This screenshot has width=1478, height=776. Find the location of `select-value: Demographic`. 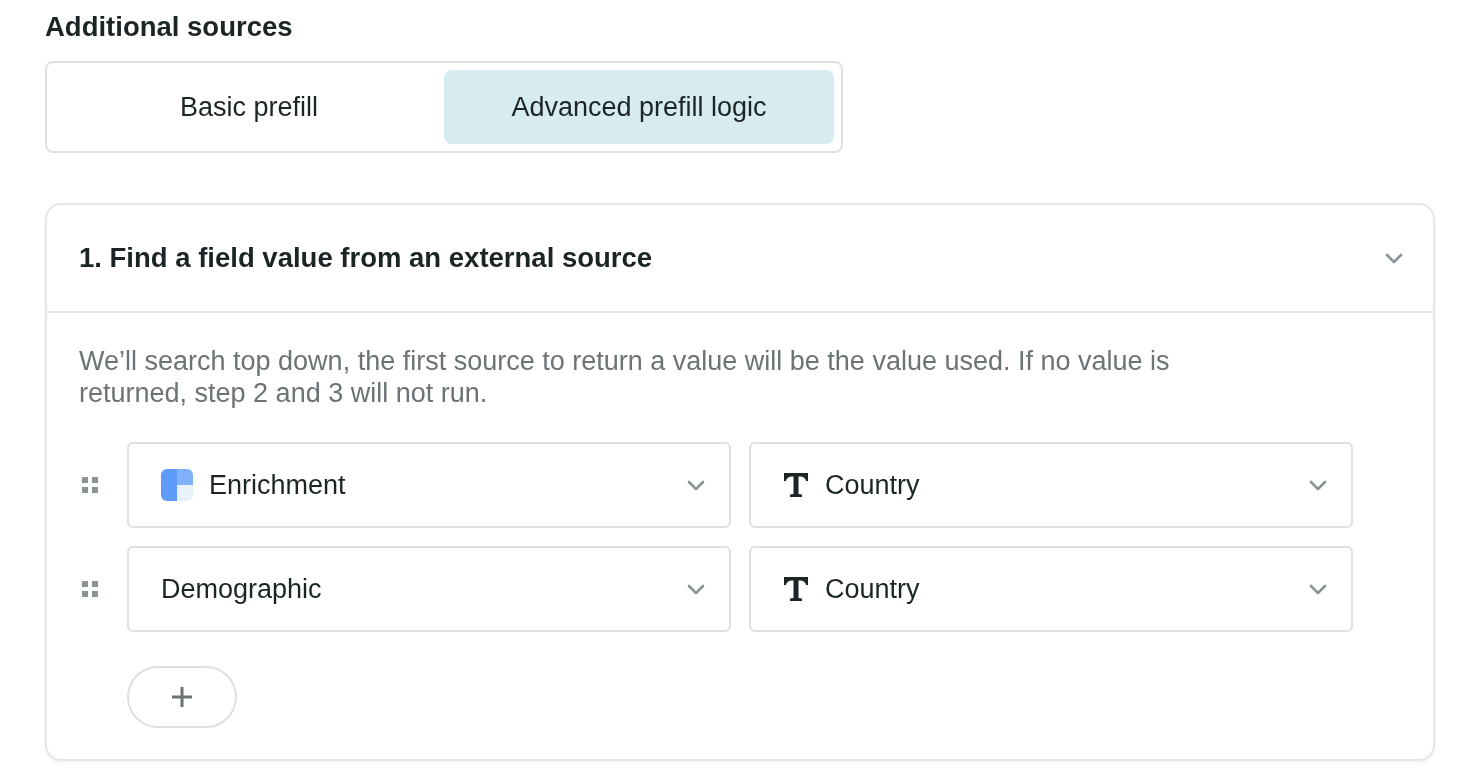

select-value: Demographic is located at coordinates (241, 589).